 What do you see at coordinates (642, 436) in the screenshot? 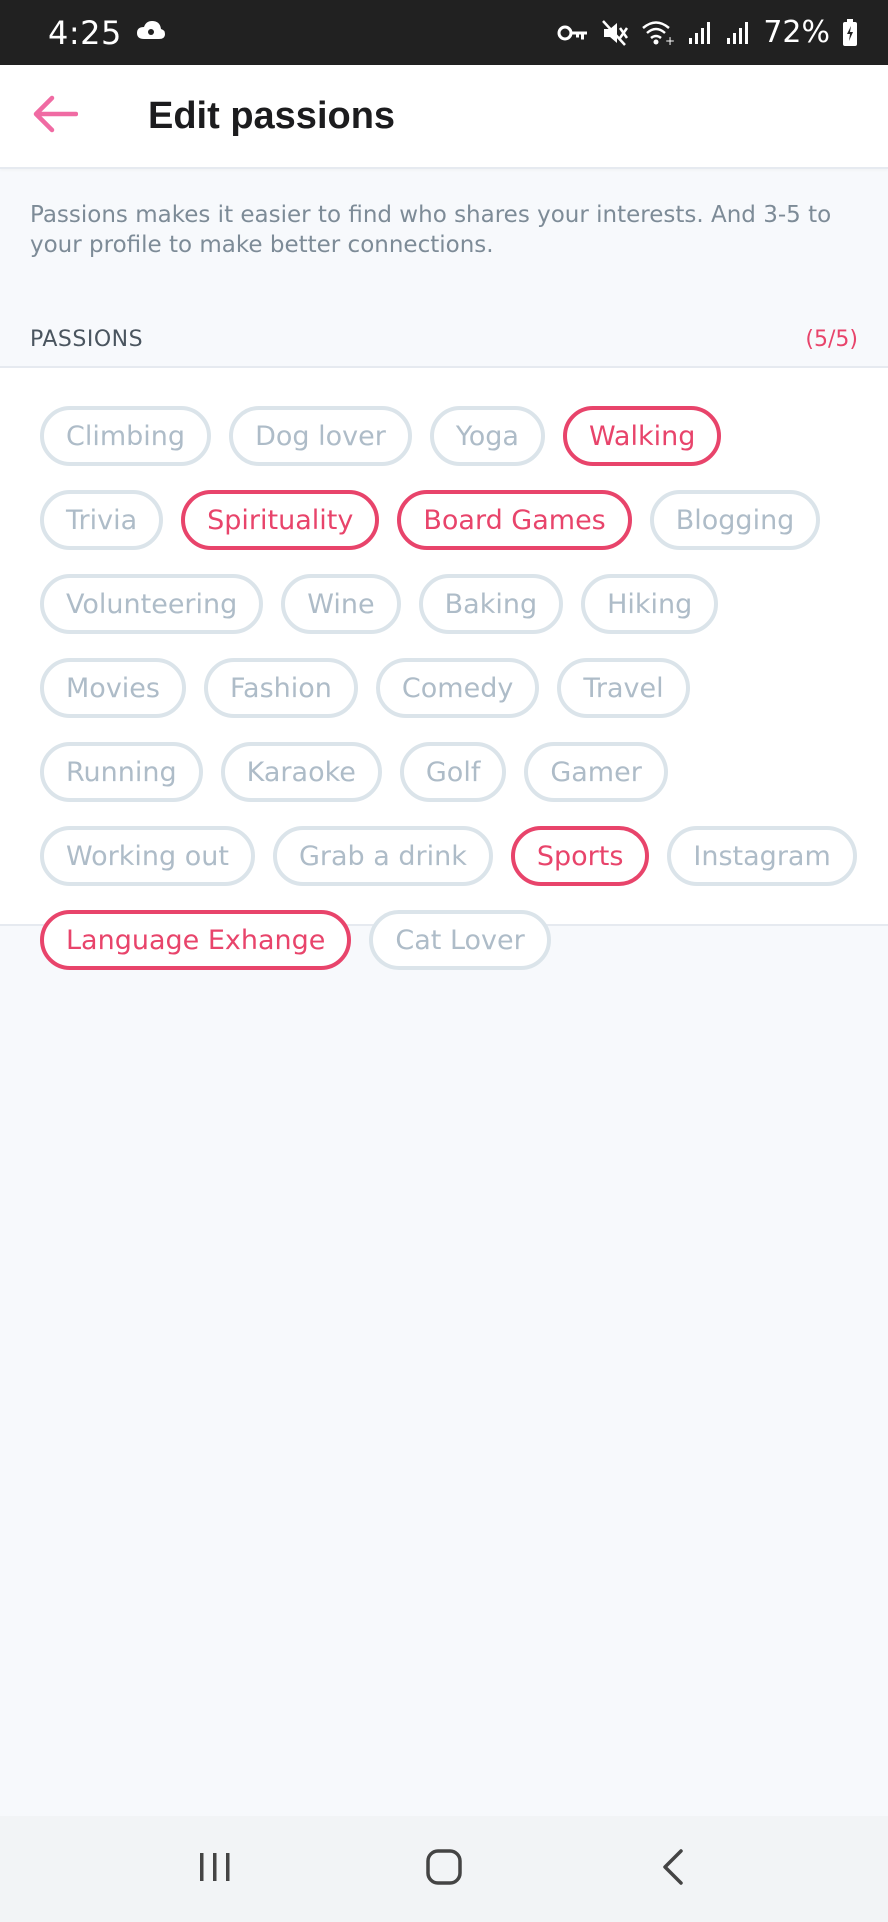
I see `passion-chip: Walking` at bounding box center [642, 436].